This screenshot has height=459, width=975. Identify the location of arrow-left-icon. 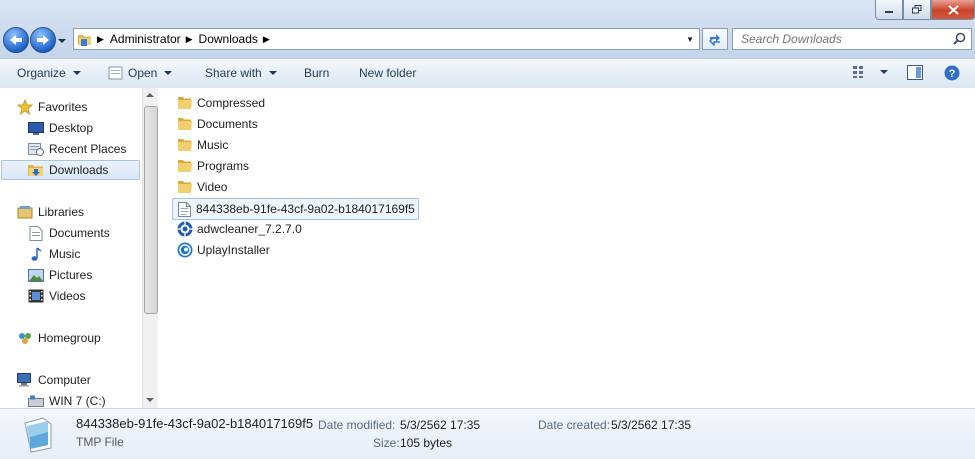
(16, 40).